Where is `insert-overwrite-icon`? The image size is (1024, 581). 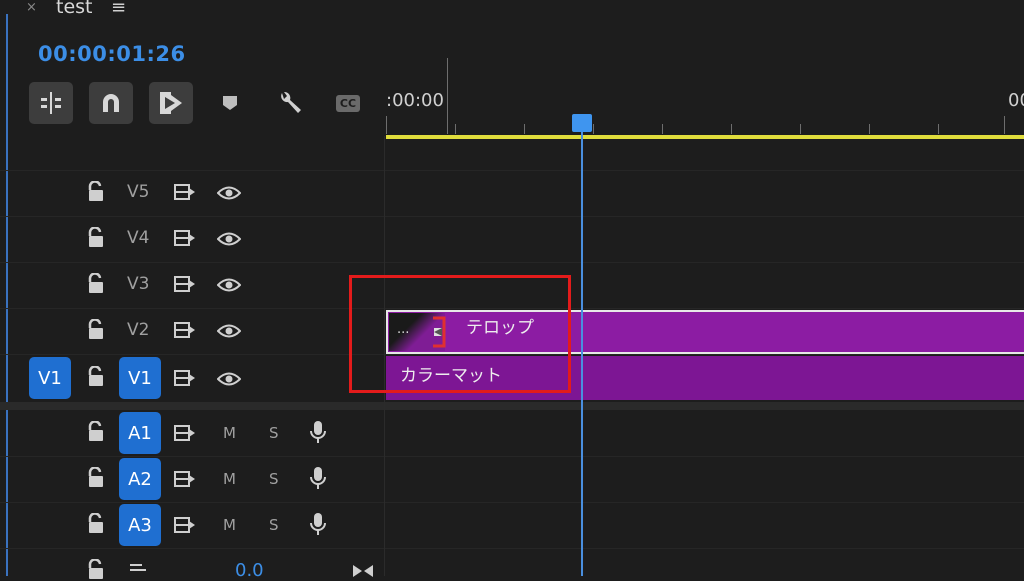 insert-overwrite-icon is located at coordinates (51, 103).